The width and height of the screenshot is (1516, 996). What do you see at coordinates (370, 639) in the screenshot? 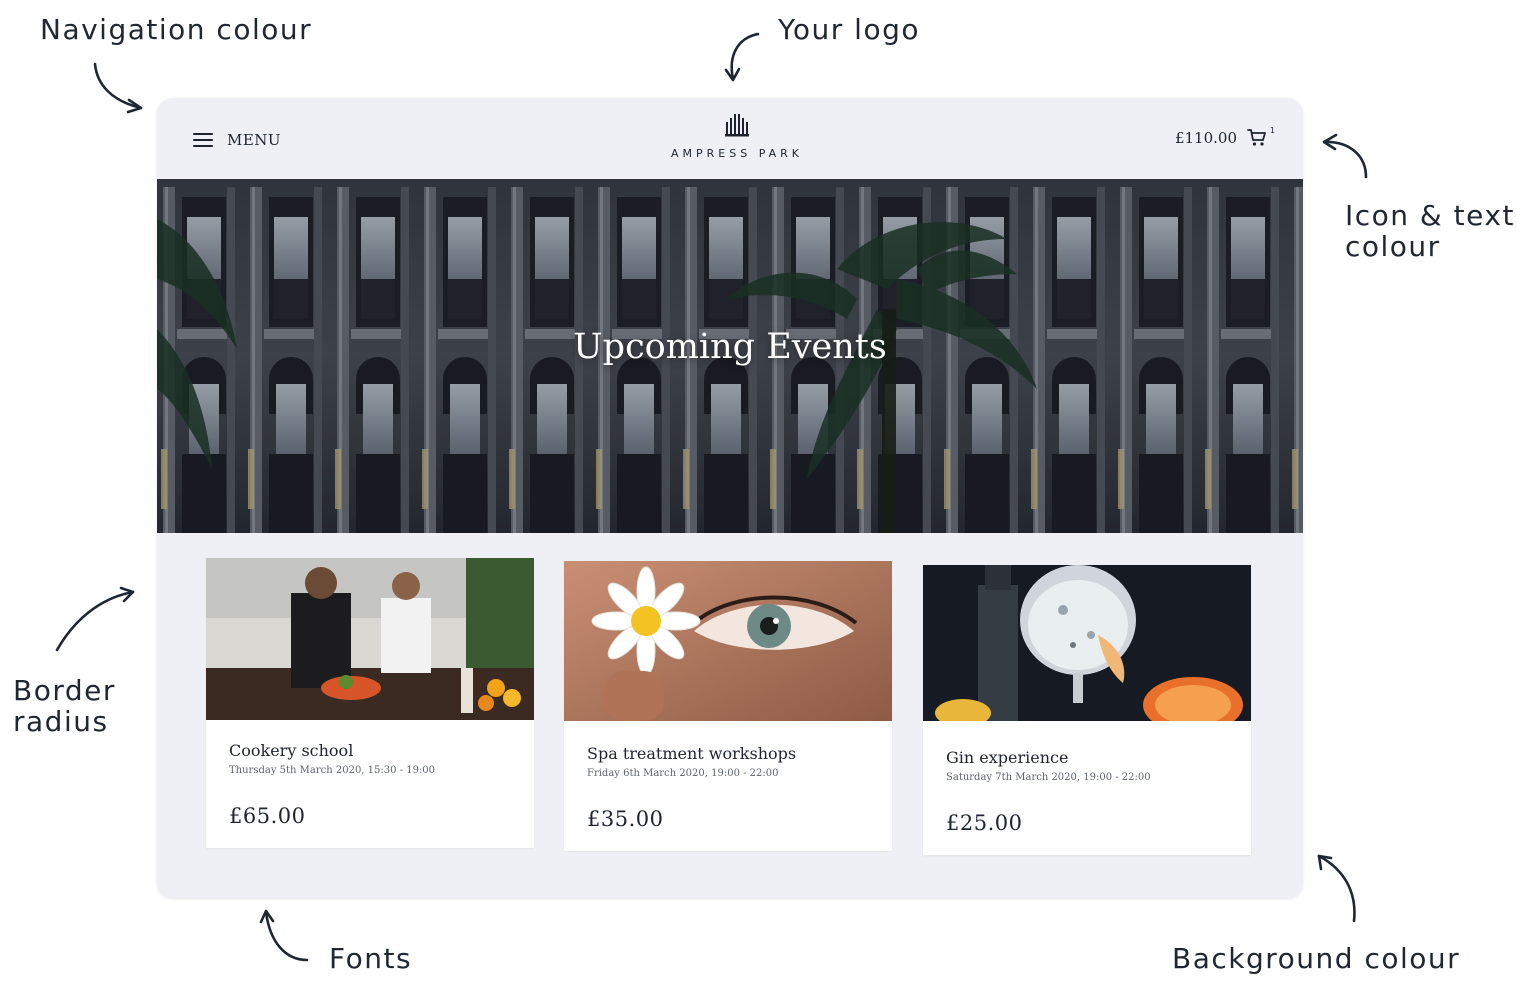
I see `event-image-cookery` at bounding box center [370, 639].